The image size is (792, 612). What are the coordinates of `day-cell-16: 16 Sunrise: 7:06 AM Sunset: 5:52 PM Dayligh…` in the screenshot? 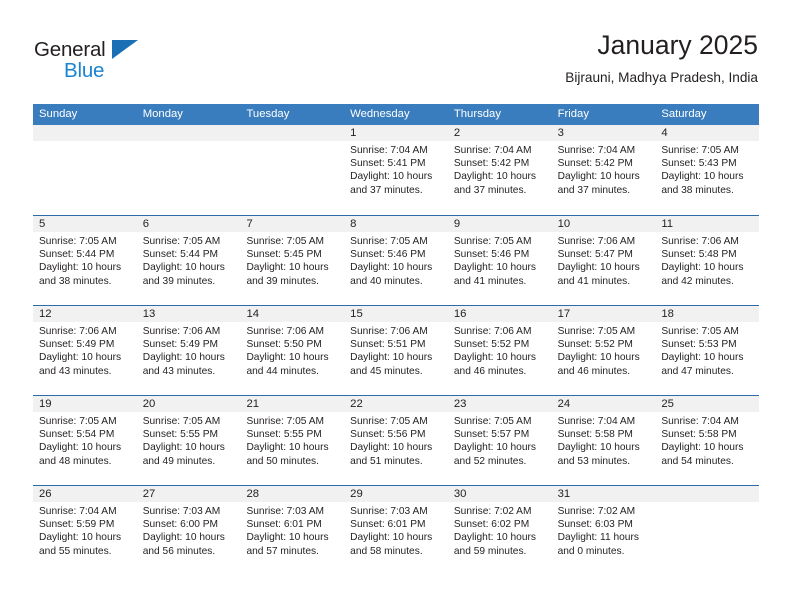 It's located at (499, 350).